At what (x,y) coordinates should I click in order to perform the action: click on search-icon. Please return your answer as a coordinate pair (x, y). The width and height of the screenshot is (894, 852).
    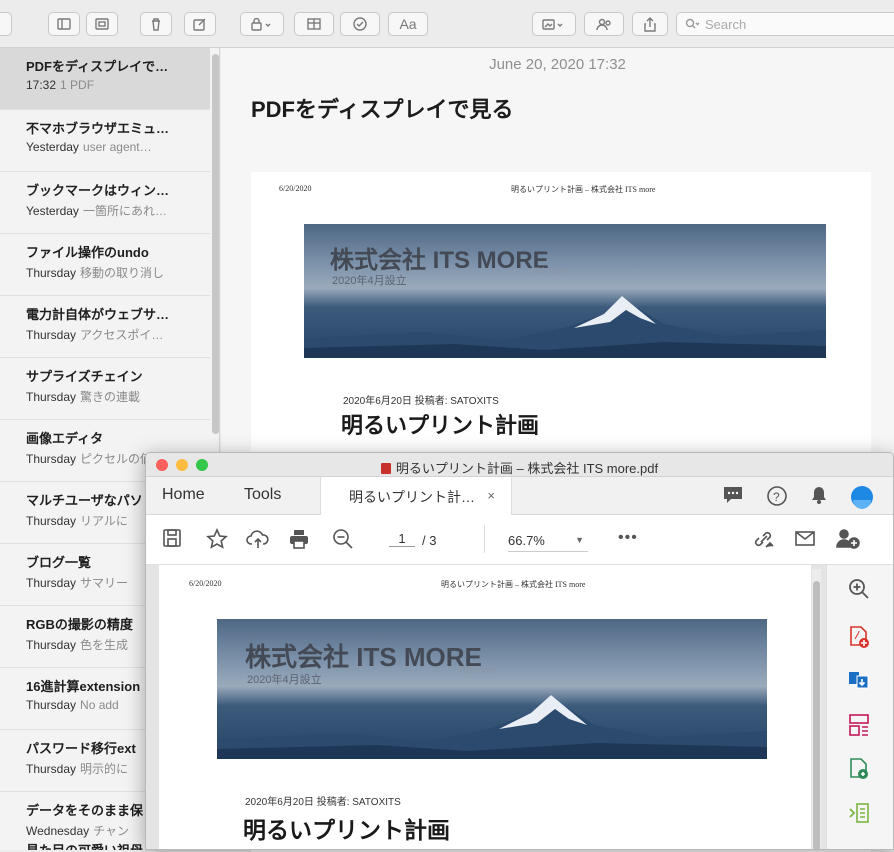
    Looking at the image, I should click on (692, 23).